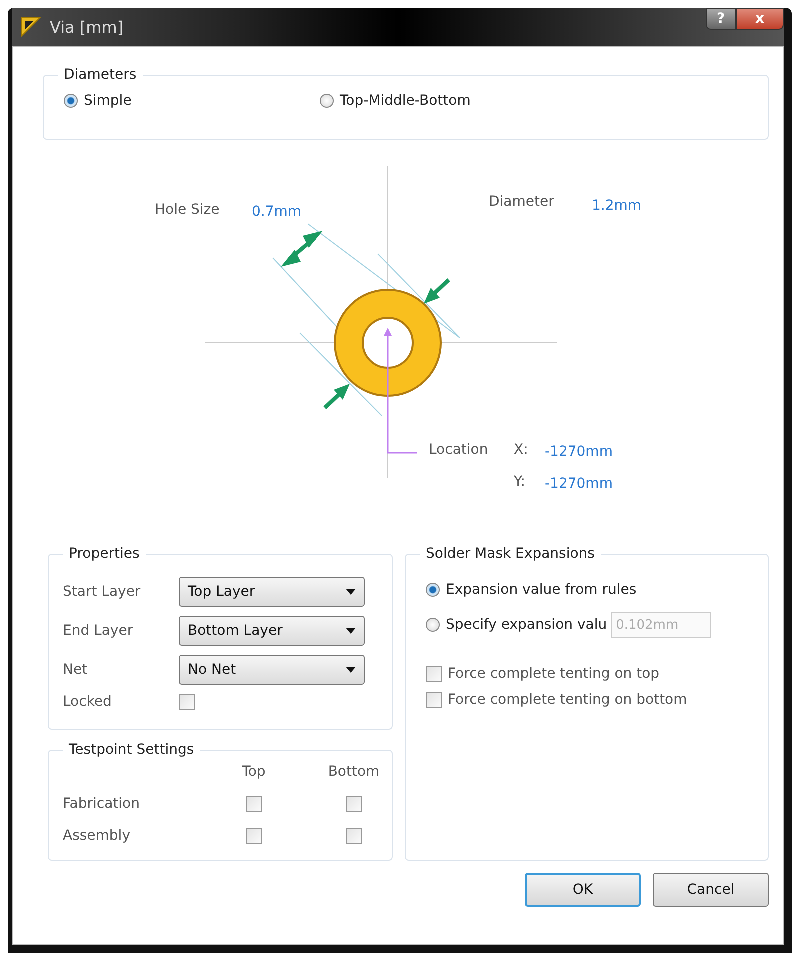 Image resolution: width=800 pixels, height=957 pixels. What do you see at coordinates (100, 75) in the screenshot?
I see `group-title: Diameters` at bounding box center [100, 75].